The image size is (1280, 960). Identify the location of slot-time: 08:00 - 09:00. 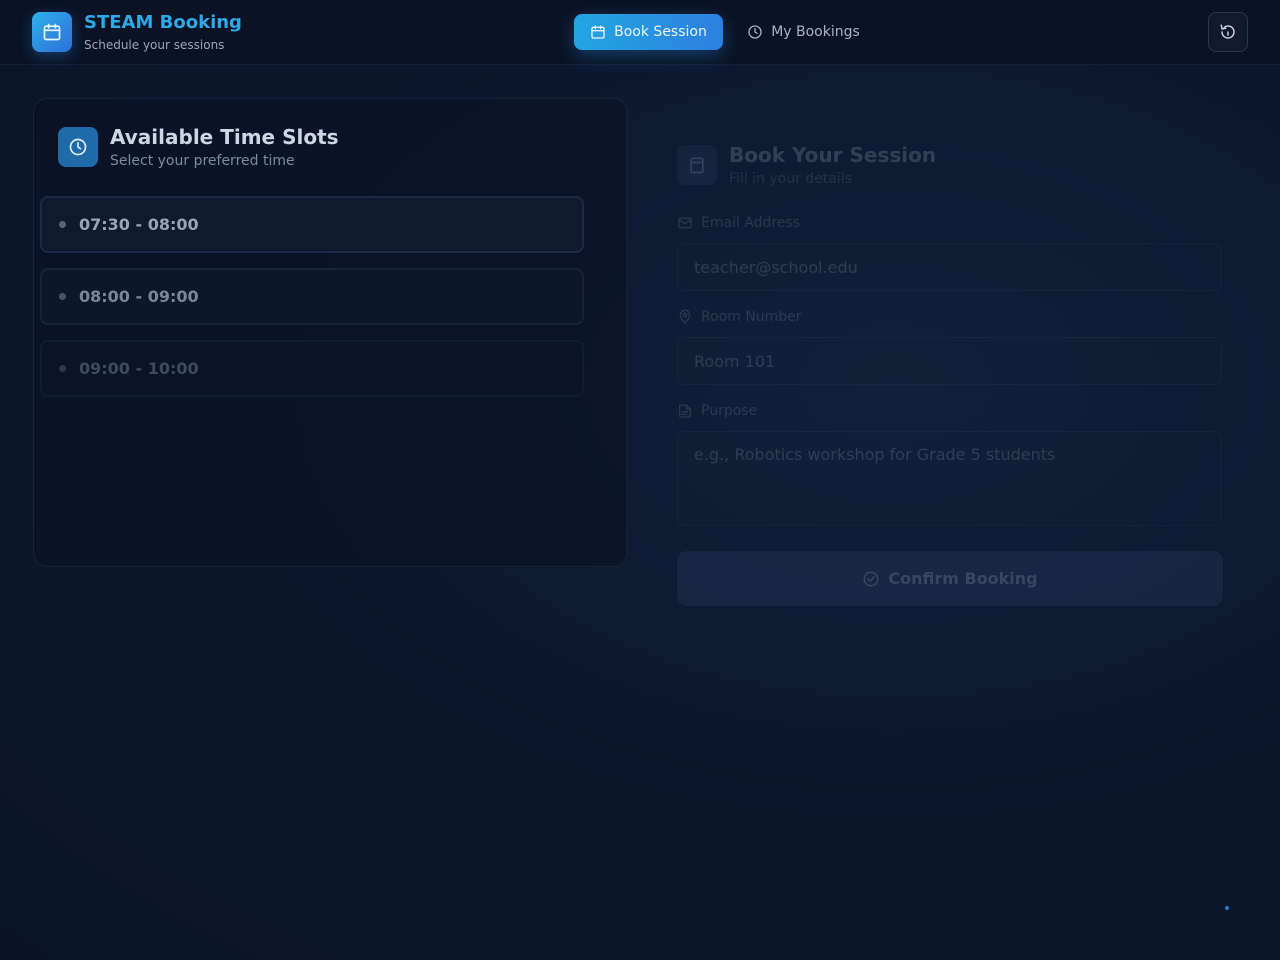
(139, 296).